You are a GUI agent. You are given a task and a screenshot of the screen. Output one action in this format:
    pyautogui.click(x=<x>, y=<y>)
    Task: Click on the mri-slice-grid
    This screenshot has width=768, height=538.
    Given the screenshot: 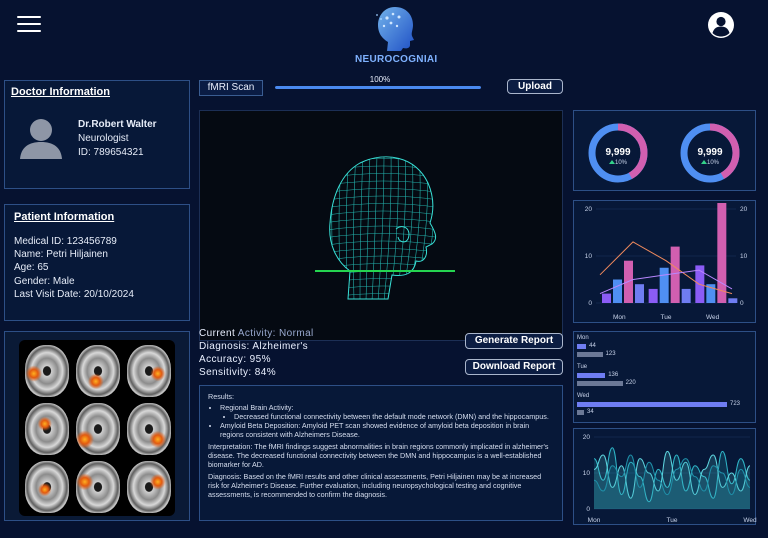 What is the action you would take?
    pyautogui.click(x=97, y=428)
    